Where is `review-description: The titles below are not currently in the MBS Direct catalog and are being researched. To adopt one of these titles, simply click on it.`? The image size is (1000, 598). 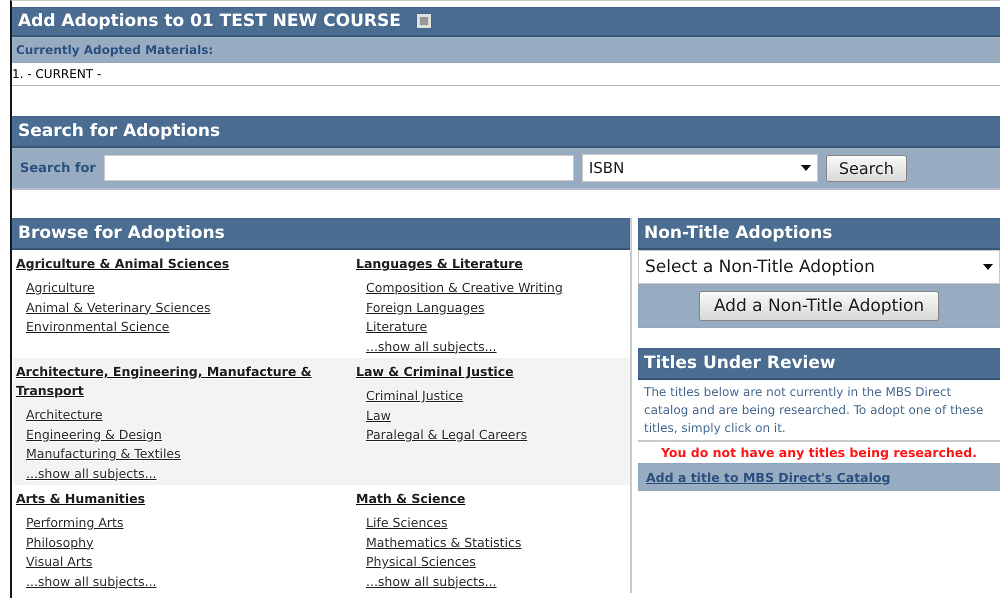
review-description: The titles below are not currently in the MBS Direct catalog and are being researched. To adopt one of these titles, simply click on it. is located at coordinates (819, 411).